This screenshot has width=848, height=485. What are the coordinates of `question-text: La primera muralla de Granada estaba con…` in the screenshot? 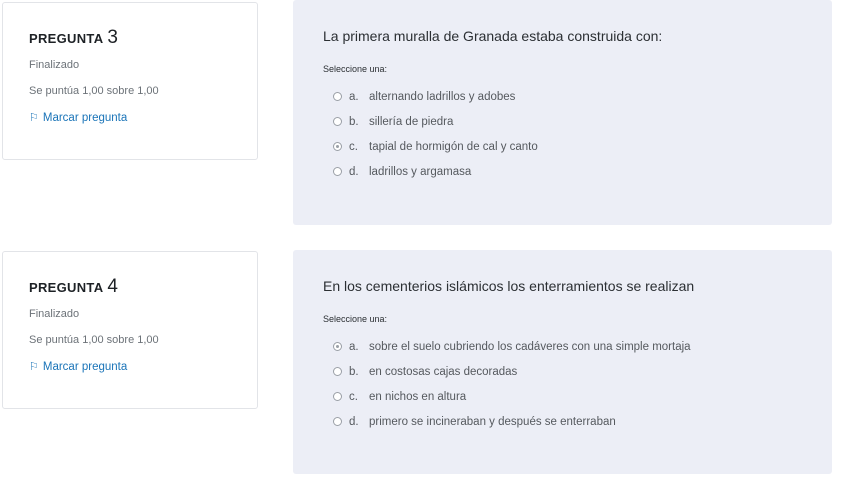 It's located at (493, 36).